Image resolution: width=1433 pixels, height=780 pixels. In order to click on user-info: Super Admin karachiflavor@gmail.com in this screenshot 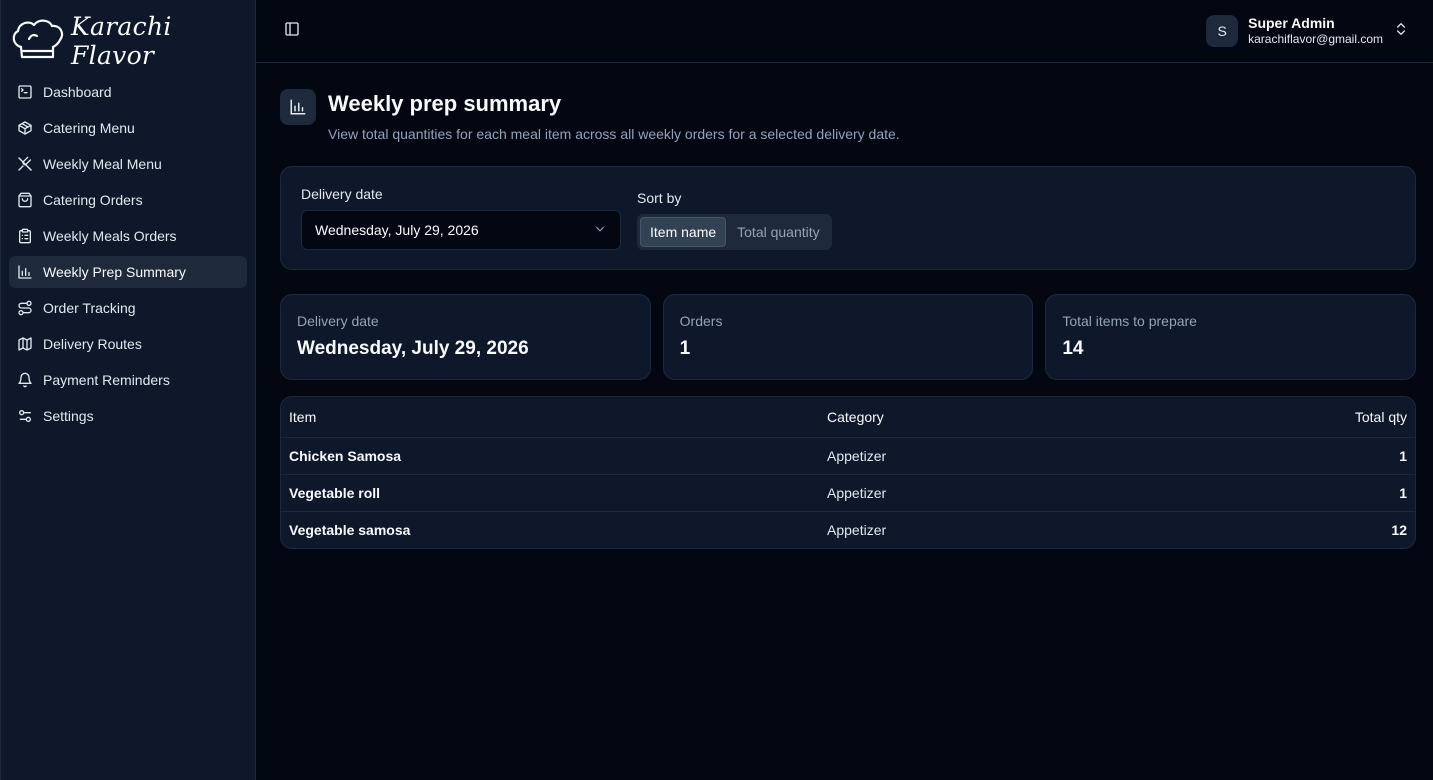, I will do `click(1315, 30)`.